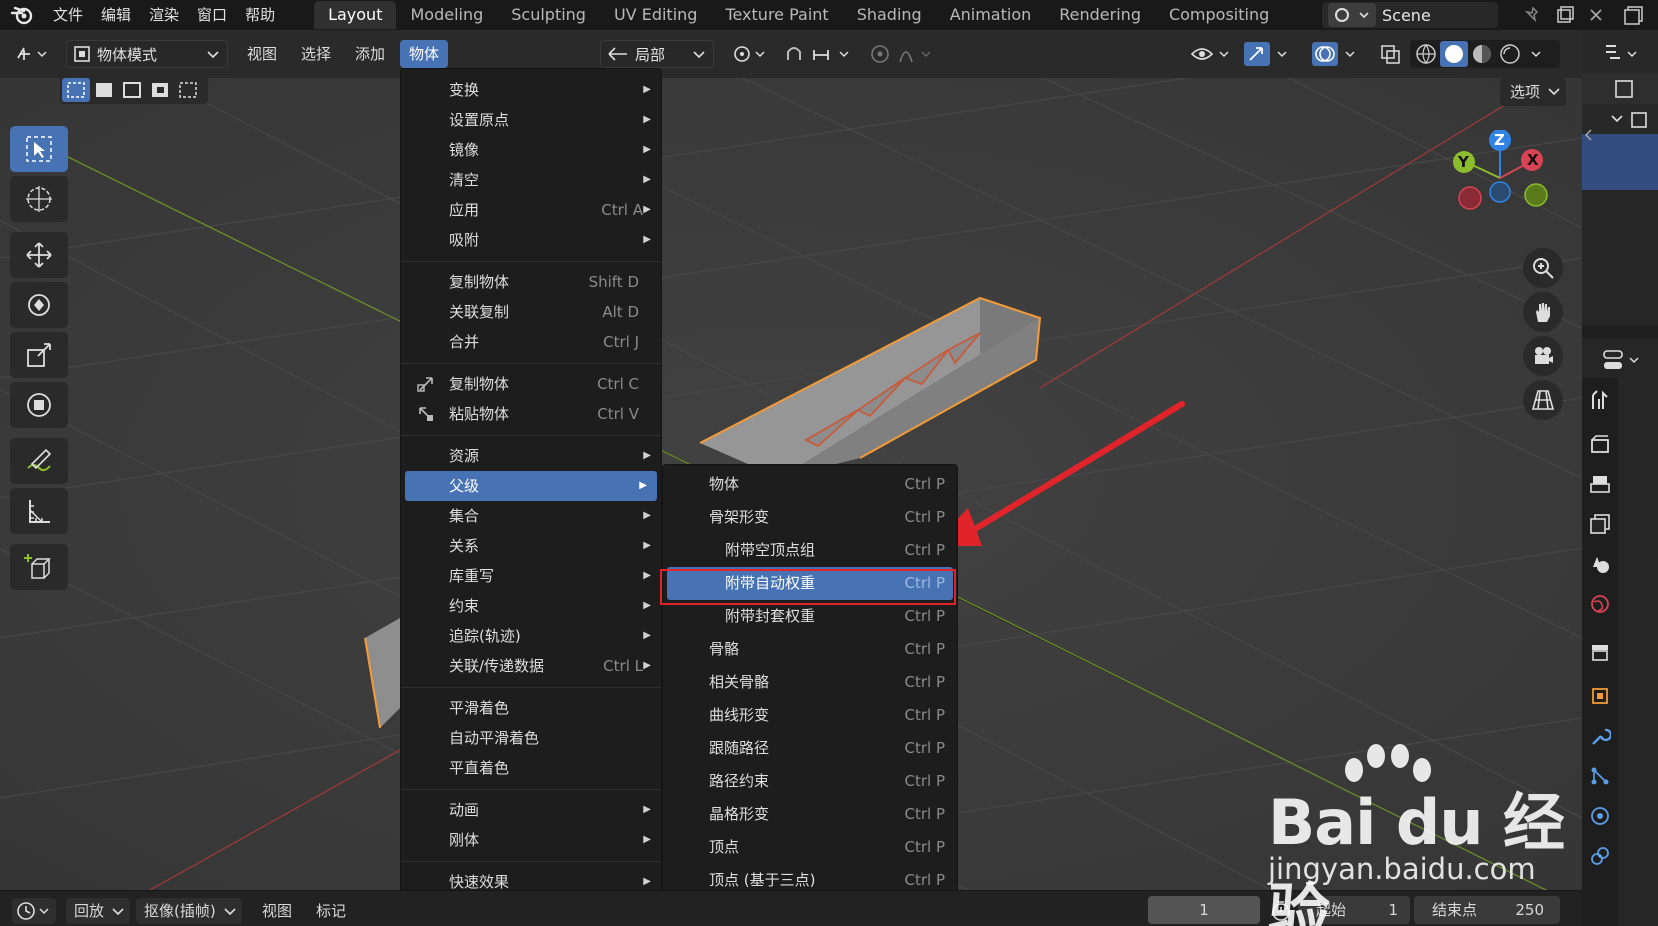 The height and width of the screenshot is (926, 1658). Describe the element at coordinates (1600, 776) in the screenshot. I see `particles-properties-icon` at that location.